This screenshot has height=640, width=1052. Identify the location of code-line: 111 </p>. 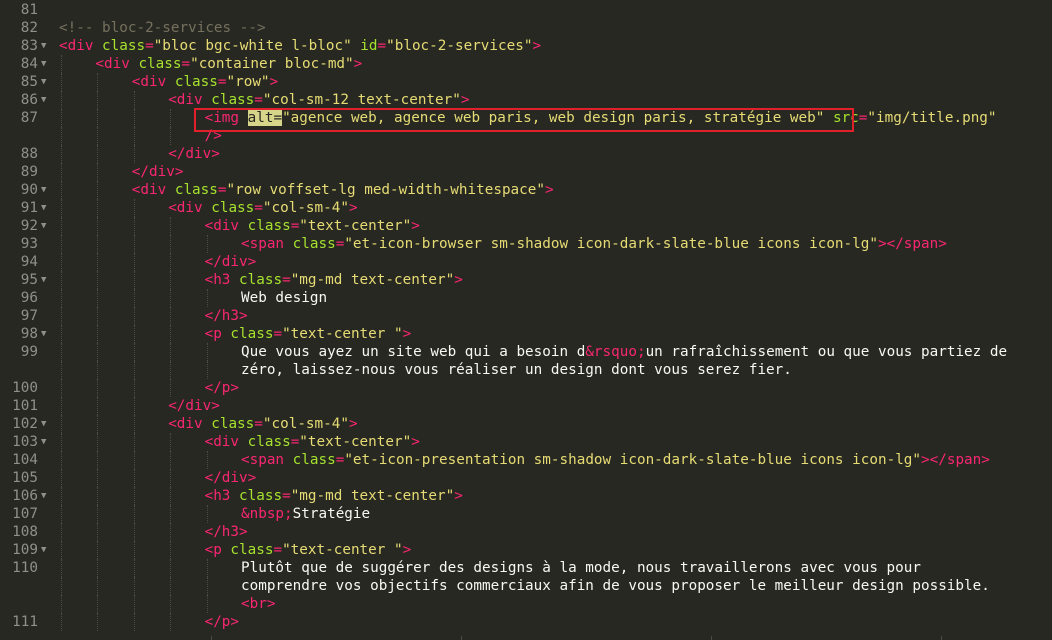
(526, 622).